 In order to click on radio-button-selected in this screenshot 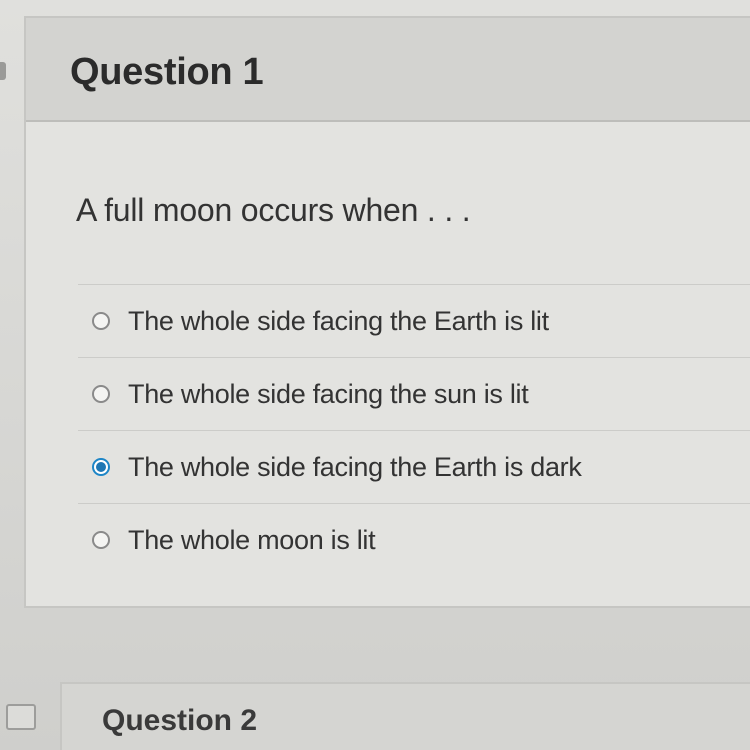, I will do `click(101, 467)`.